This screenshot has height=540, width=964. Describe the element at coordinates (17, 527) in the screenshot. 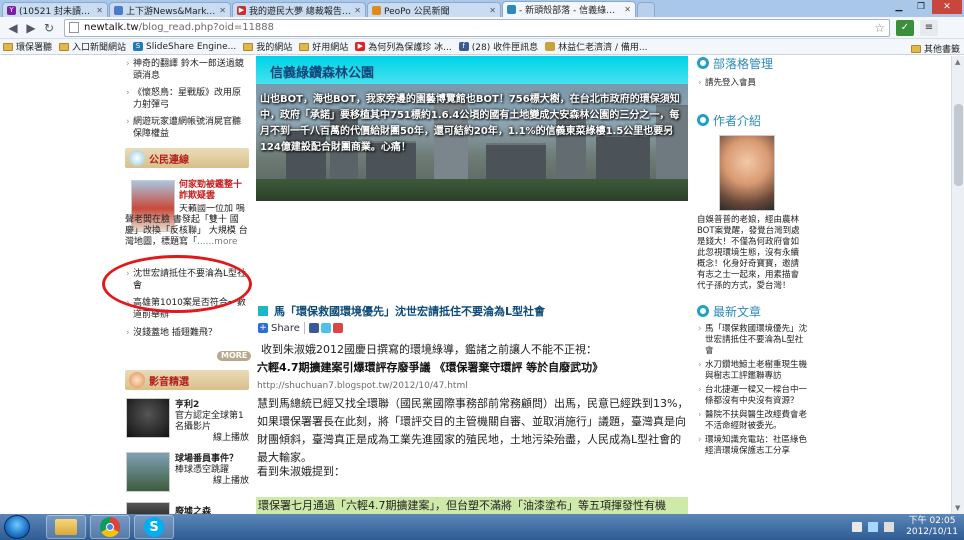

I see `start-button` at that location.